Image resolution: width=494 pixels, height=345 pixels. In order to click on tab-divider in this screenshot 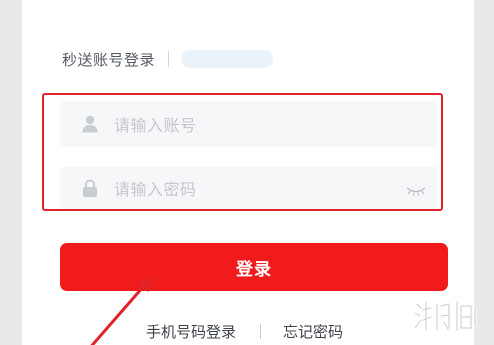, I will do `click(169, 59)`.